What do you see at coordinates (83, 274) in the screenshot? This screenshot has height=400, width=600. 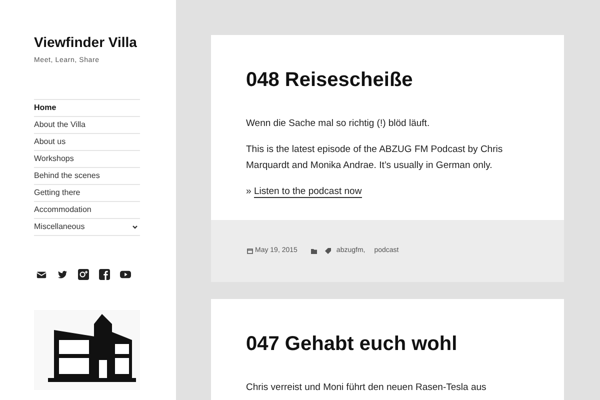 I see `g-plus-icon` at bounding box center [83, 274].